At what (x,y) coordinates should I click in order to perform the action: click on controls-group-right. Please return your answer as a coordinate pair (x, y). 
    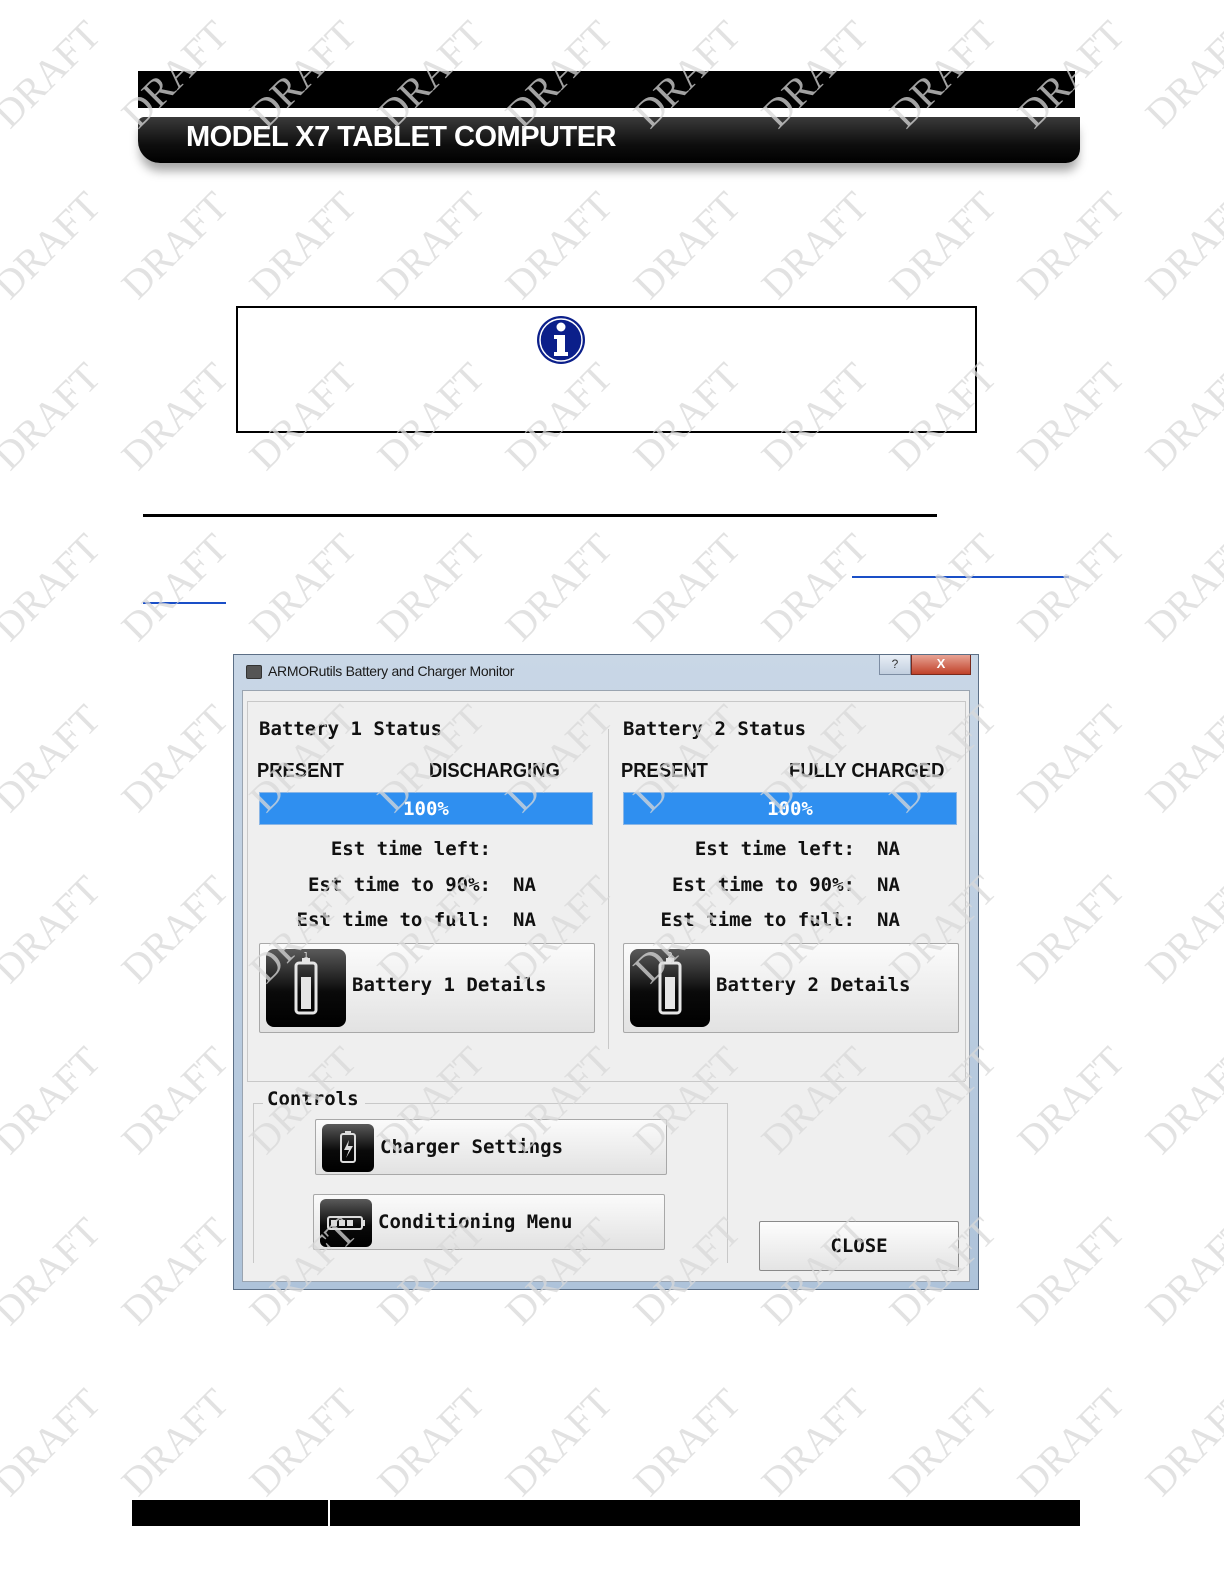
    Looking at the image, I should click on (727, 1183).